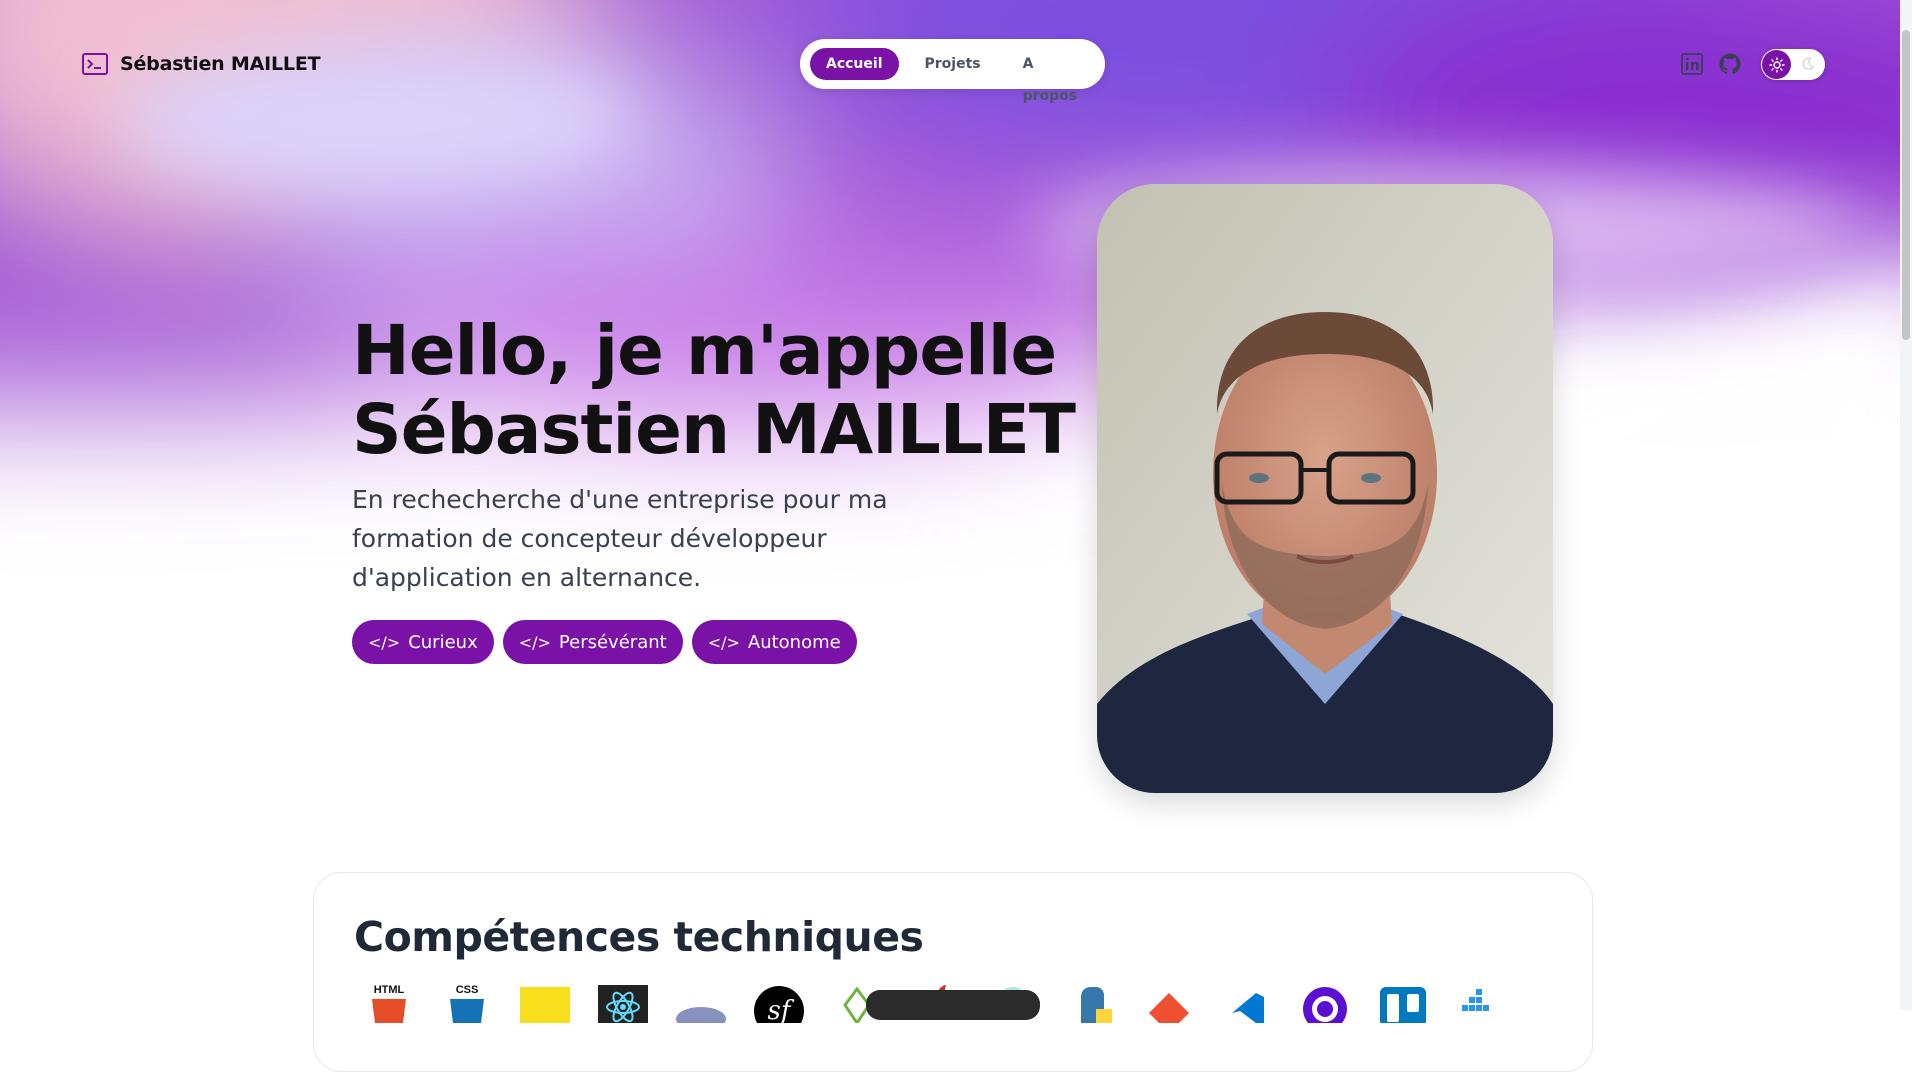 This screenshot has height=1072, width=1912. Describe the element at coordinates (443, 642) in the screenshot. I see `tag-label: Curieux` at that location.